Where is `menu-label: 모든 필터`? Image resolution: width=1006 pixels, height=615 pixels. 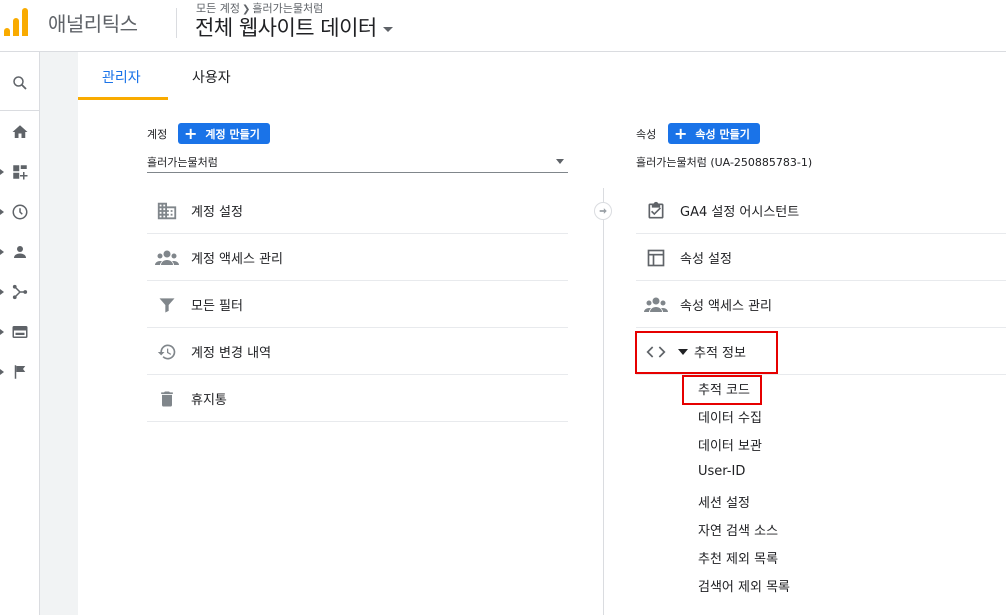
menu-label: 모든 필터 is located at coordinates (217, 306).